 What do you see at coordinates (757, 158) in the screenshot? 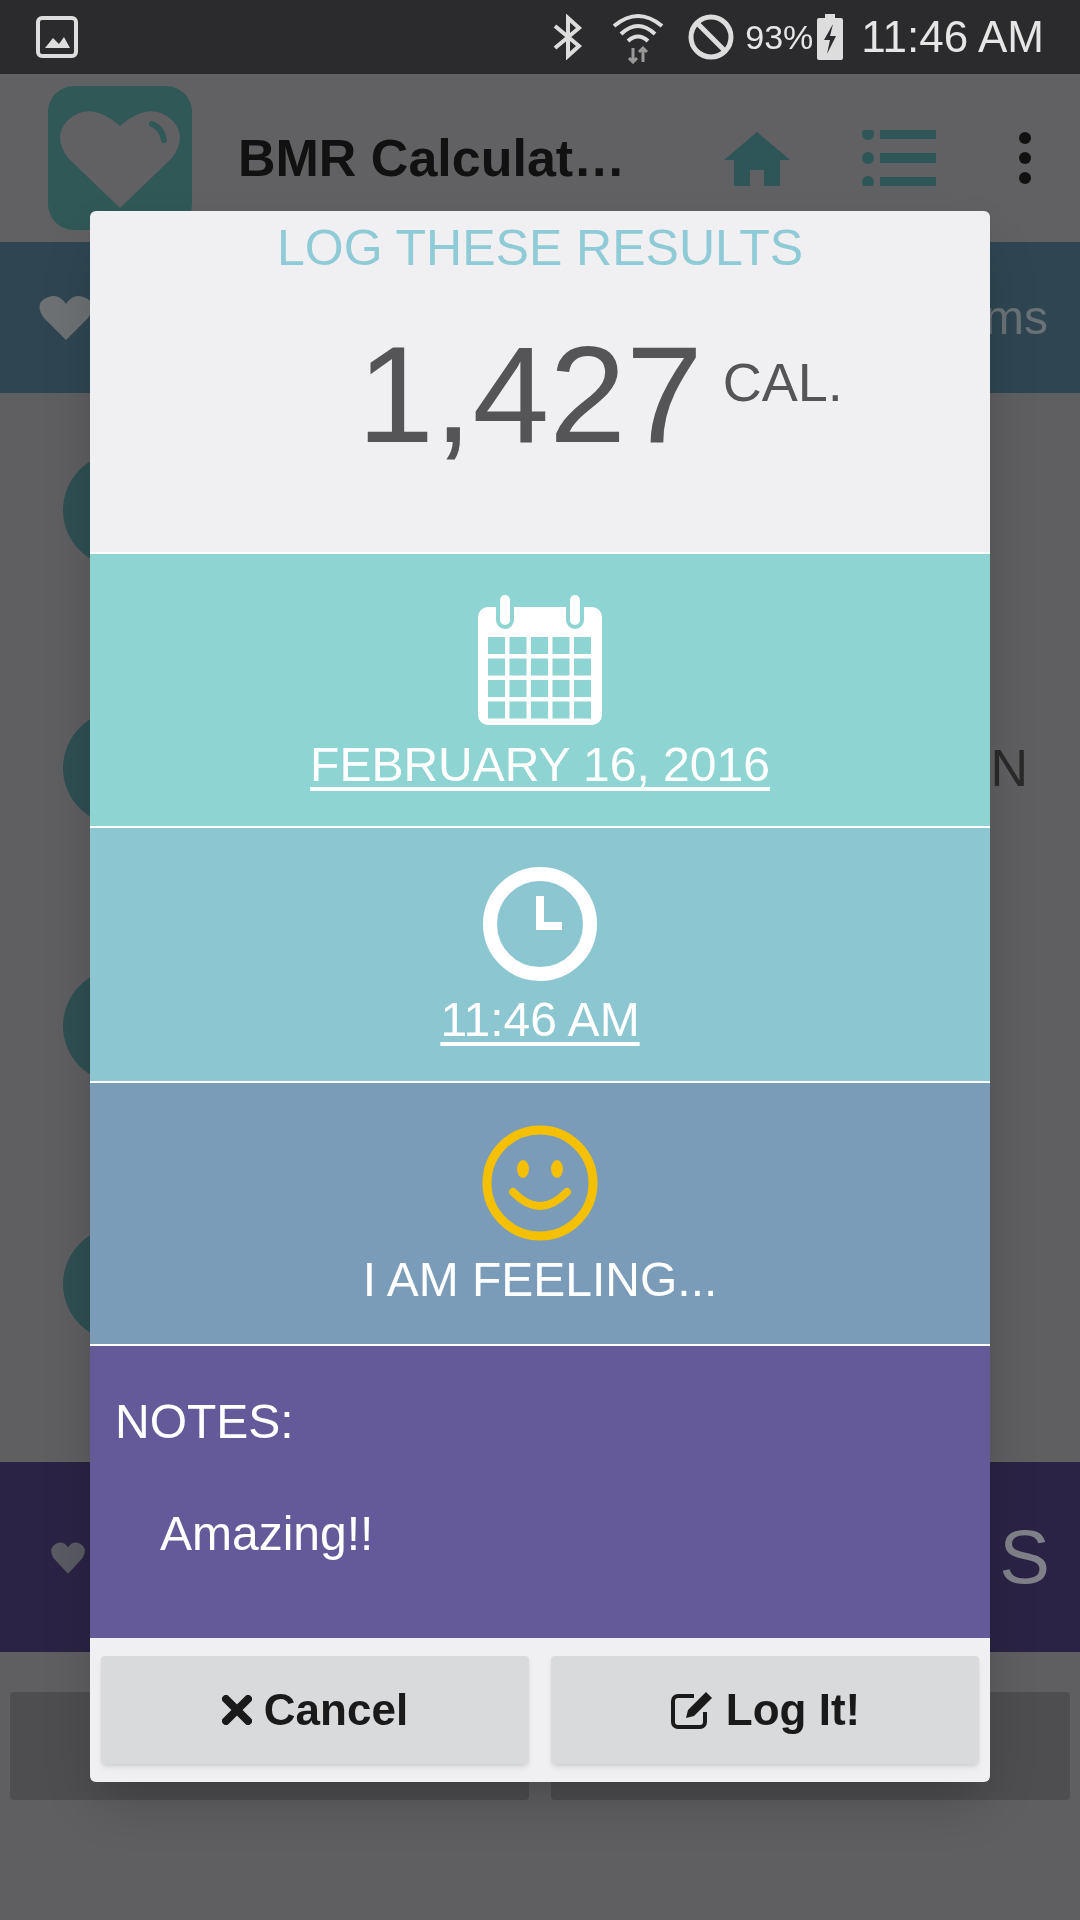
I see `home-icon` at bounding box center [757, 158].